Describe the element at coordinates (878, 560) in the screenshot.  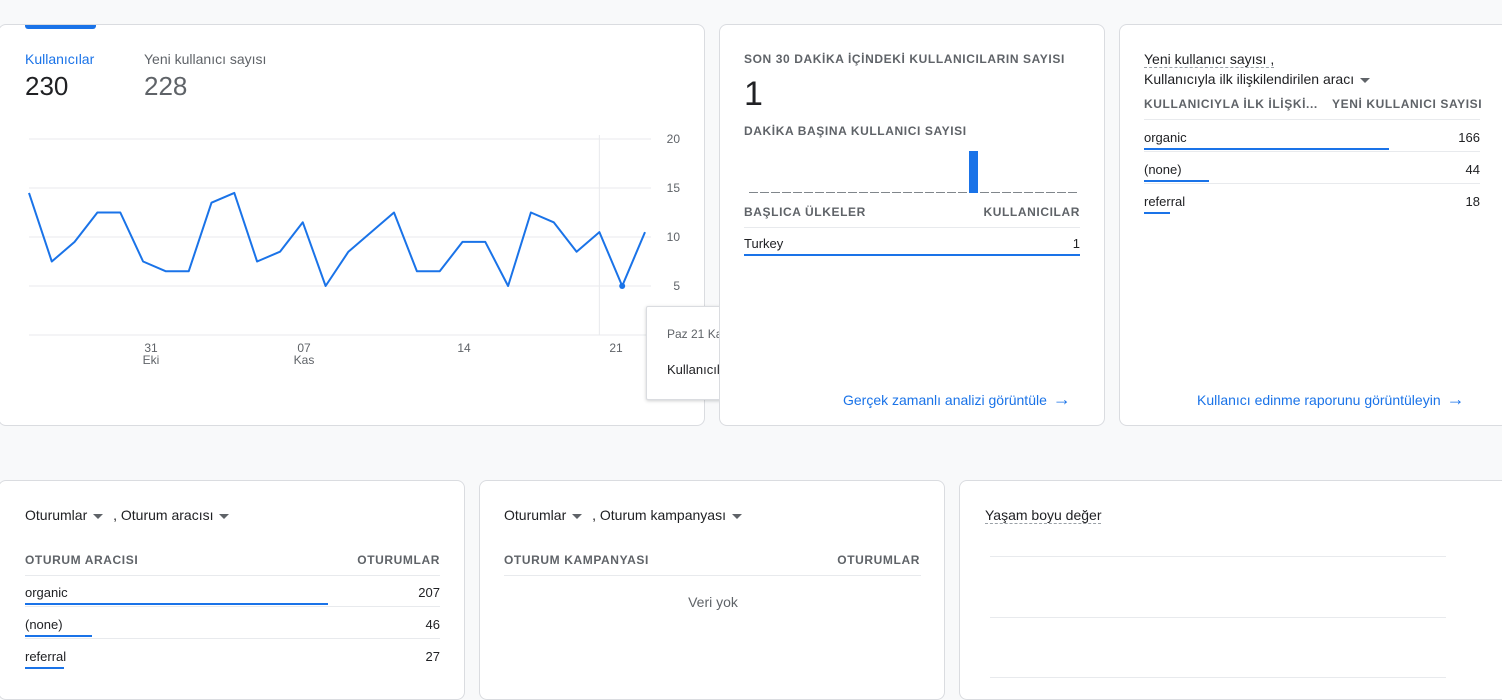
I see `sessions-campaign-col2: OTURUMLAR` at that location.